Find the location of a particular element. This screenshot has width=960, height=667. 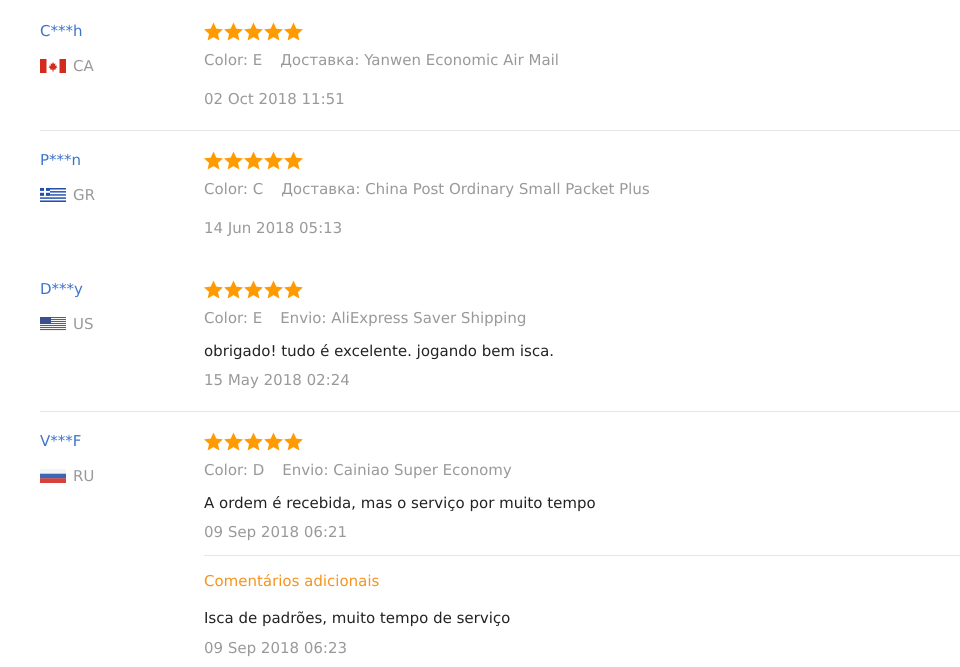

review-date: 09 Sep 2018 06:23 is located at coordinates (276, 648).